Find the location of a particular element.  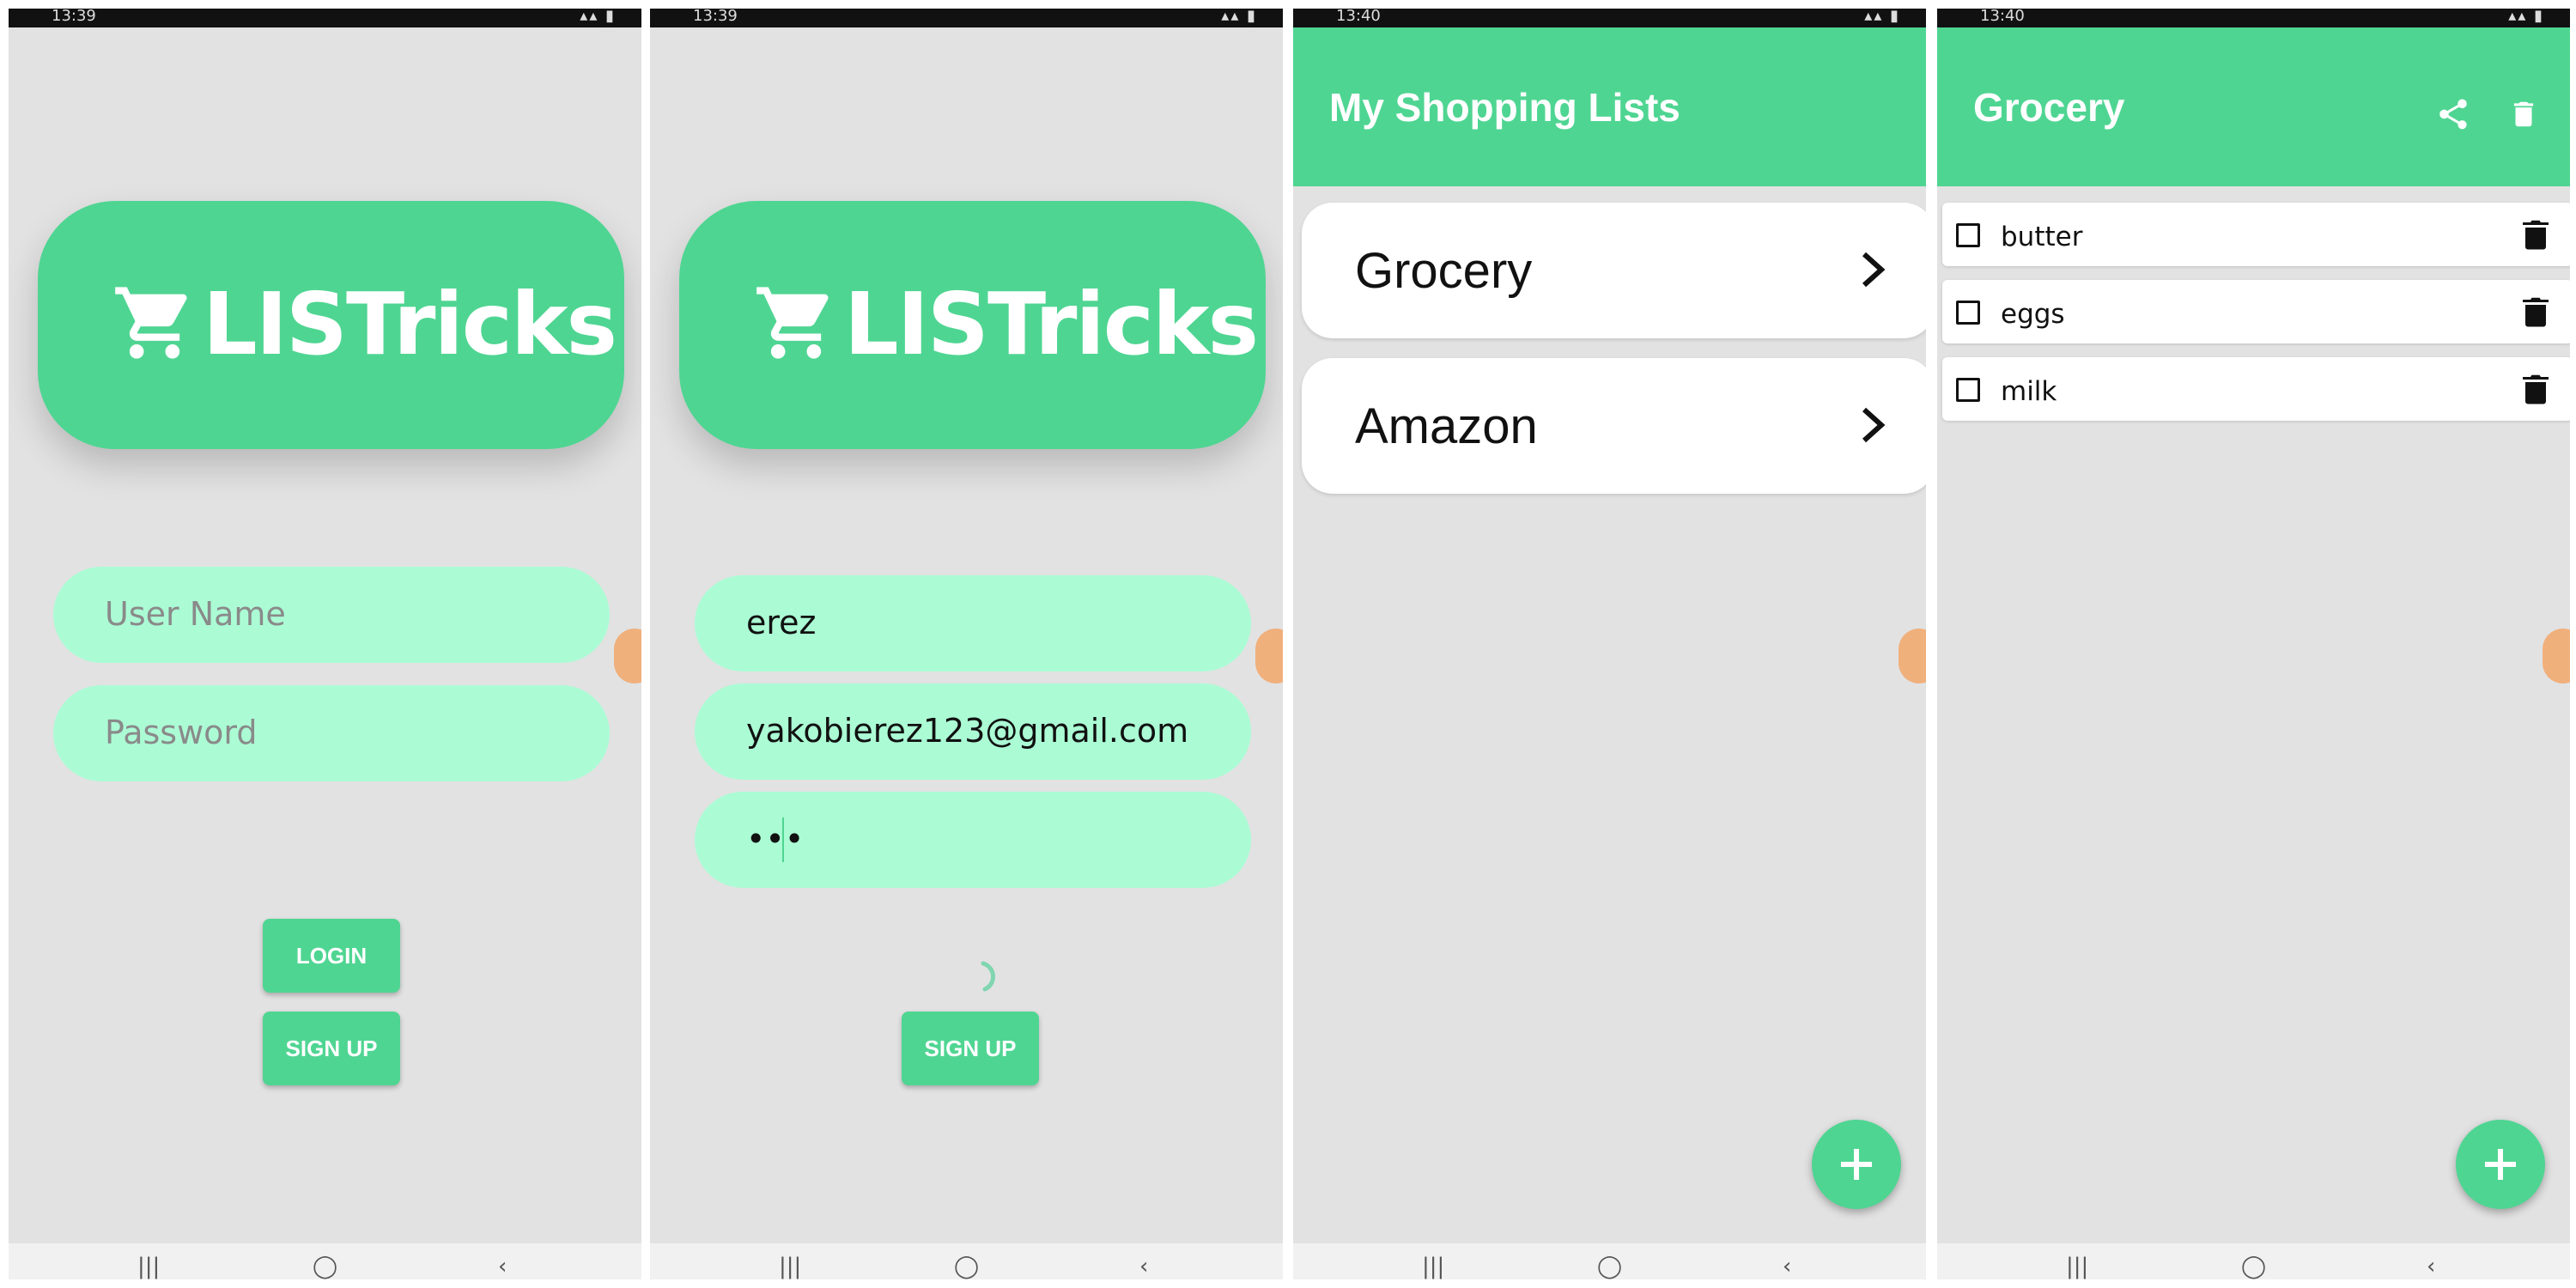

item-label: eggs is located at coordinates (2033, 314).